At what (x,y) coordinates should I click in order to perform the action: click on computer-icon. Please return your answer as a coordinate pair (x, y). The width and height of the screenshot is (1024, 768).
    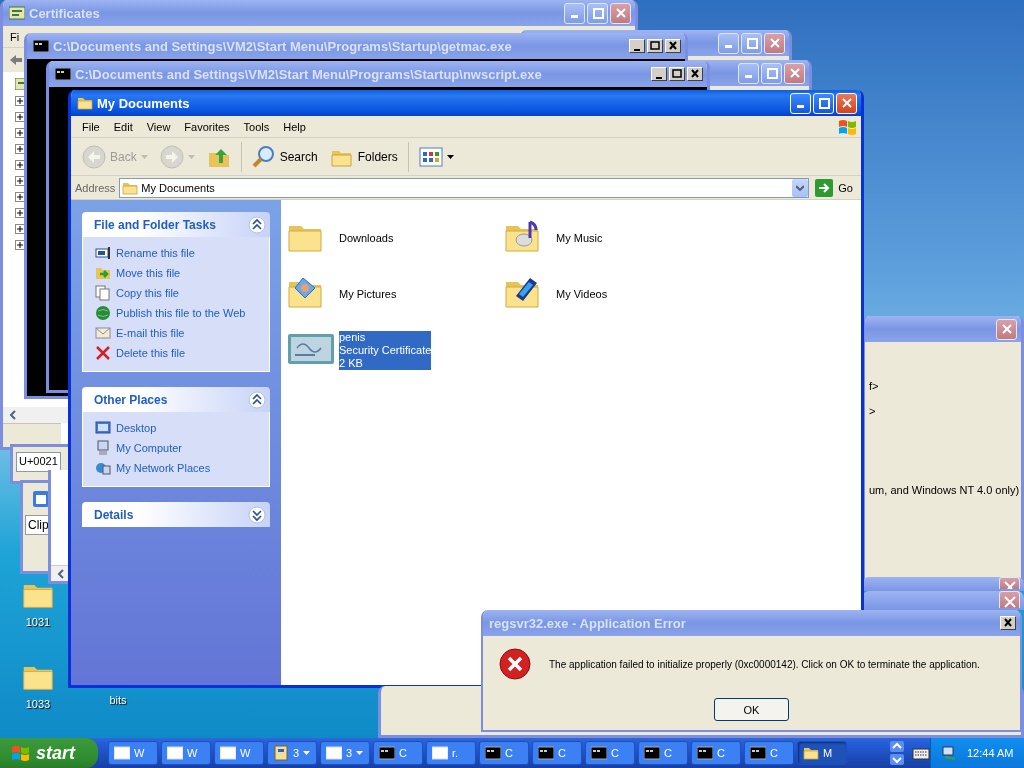
    Looking at the image, I should click on (103, 448).